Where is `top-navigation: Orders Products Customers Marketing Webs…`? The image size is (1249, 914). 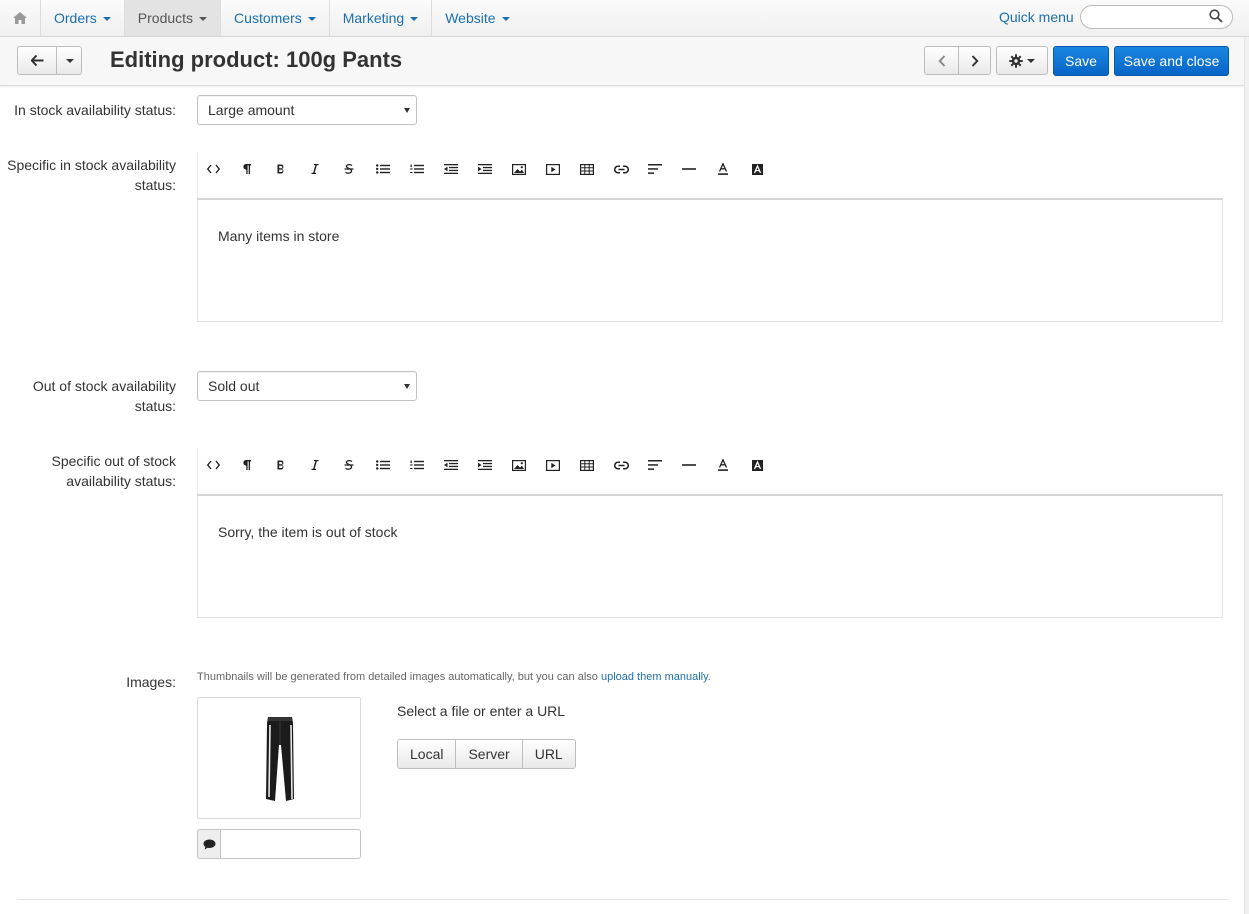 top-navigation: Orders Products Customers Marketing Webs… is located at coordinates (624, 18).